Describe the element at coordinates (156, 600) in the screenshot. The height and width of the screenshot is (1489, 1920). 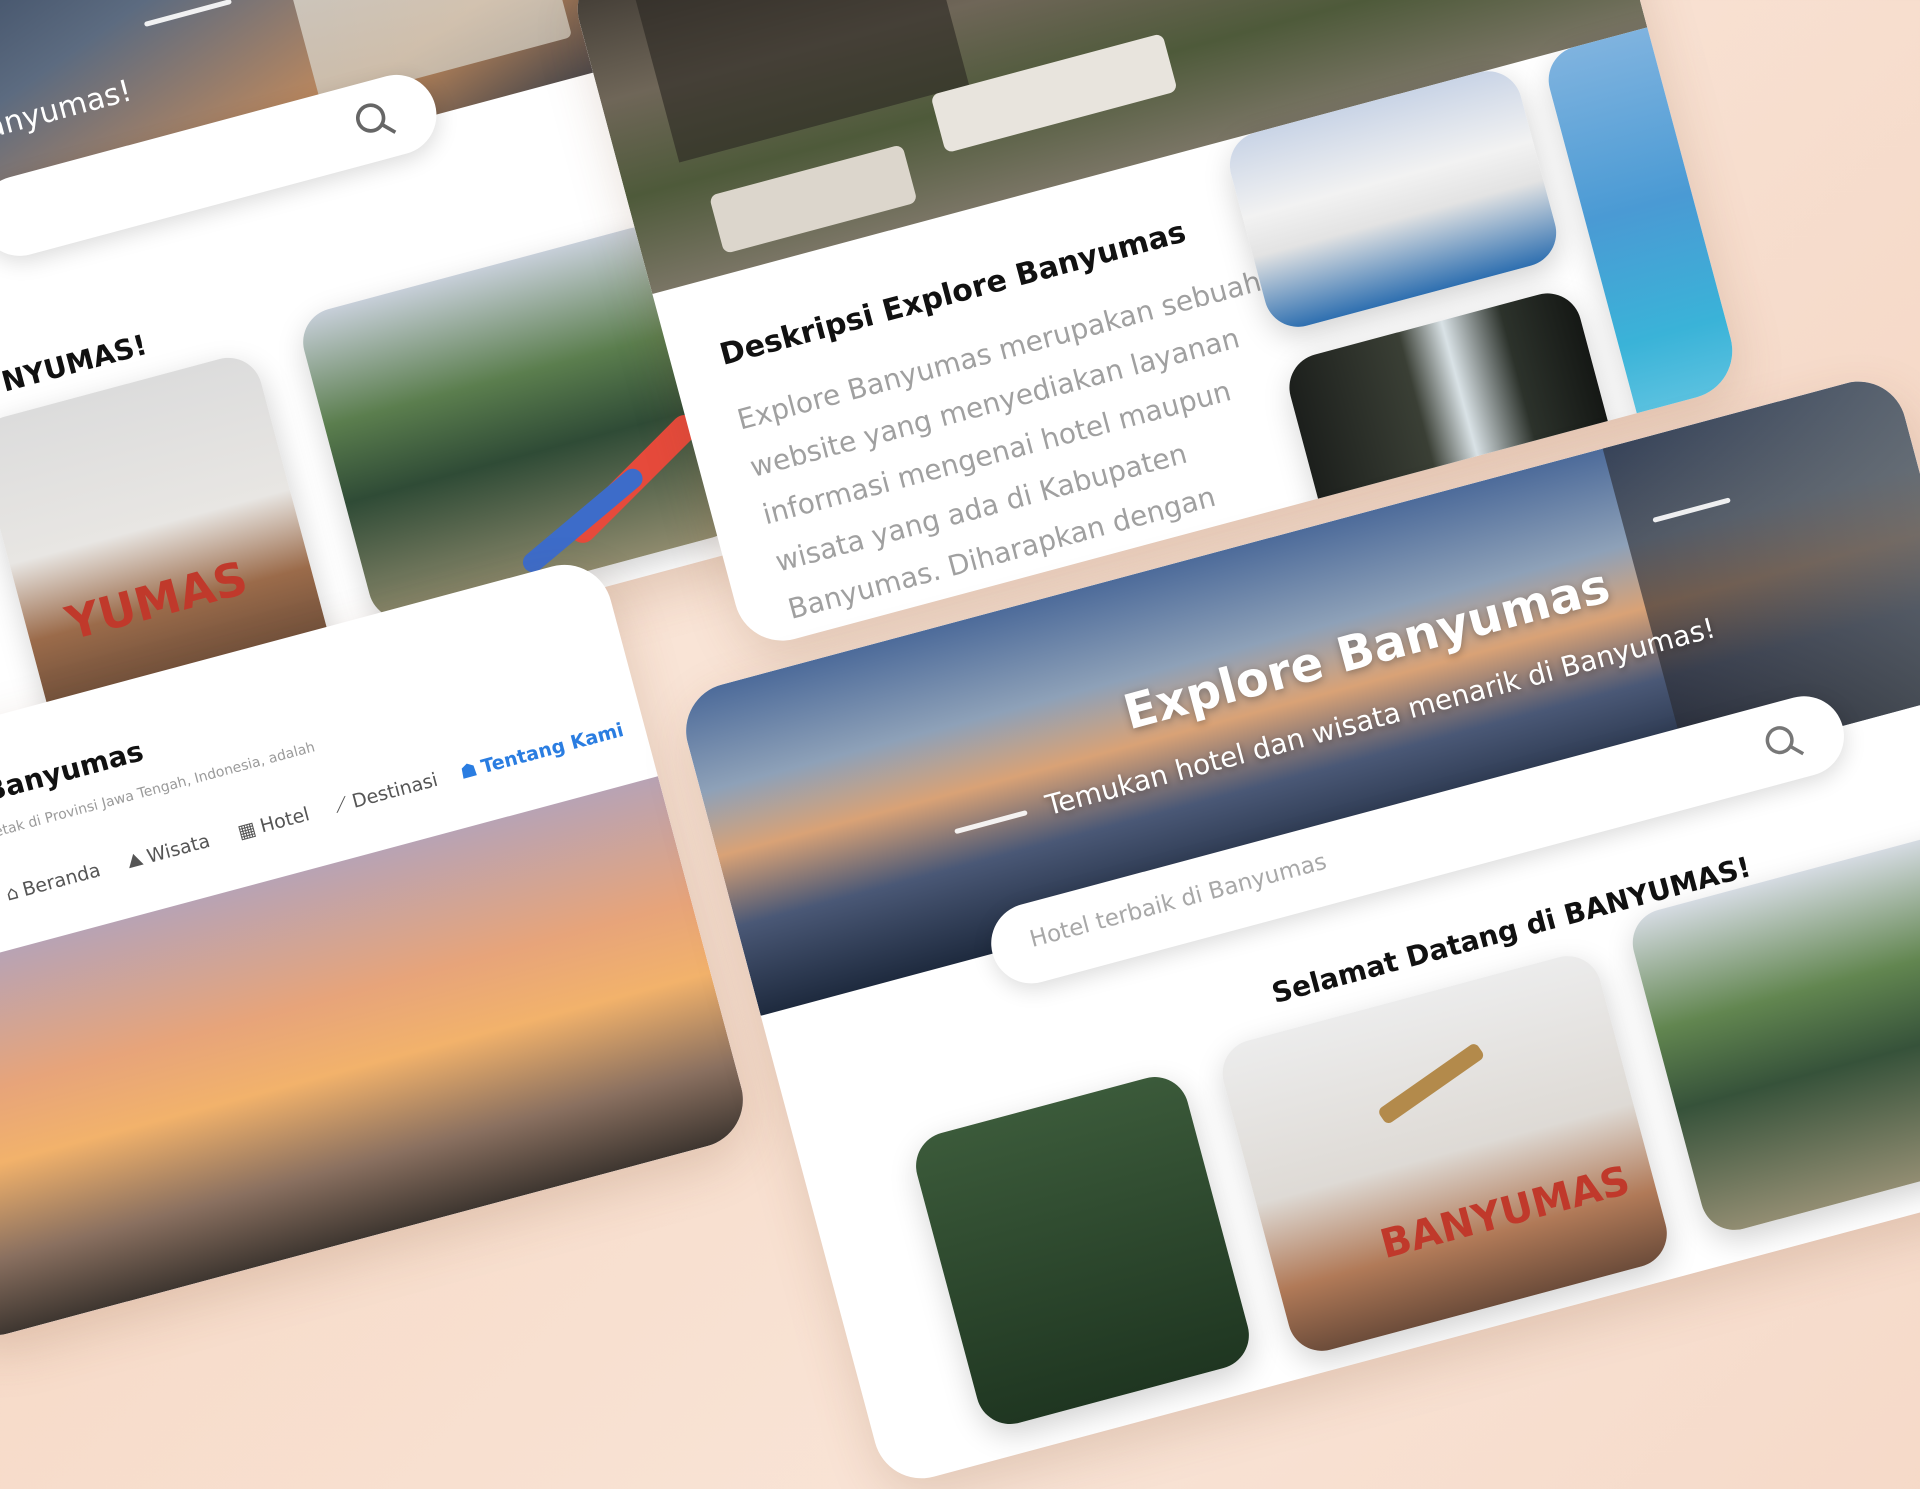
I see `landmark-sign-text: YUMAS` at that location.